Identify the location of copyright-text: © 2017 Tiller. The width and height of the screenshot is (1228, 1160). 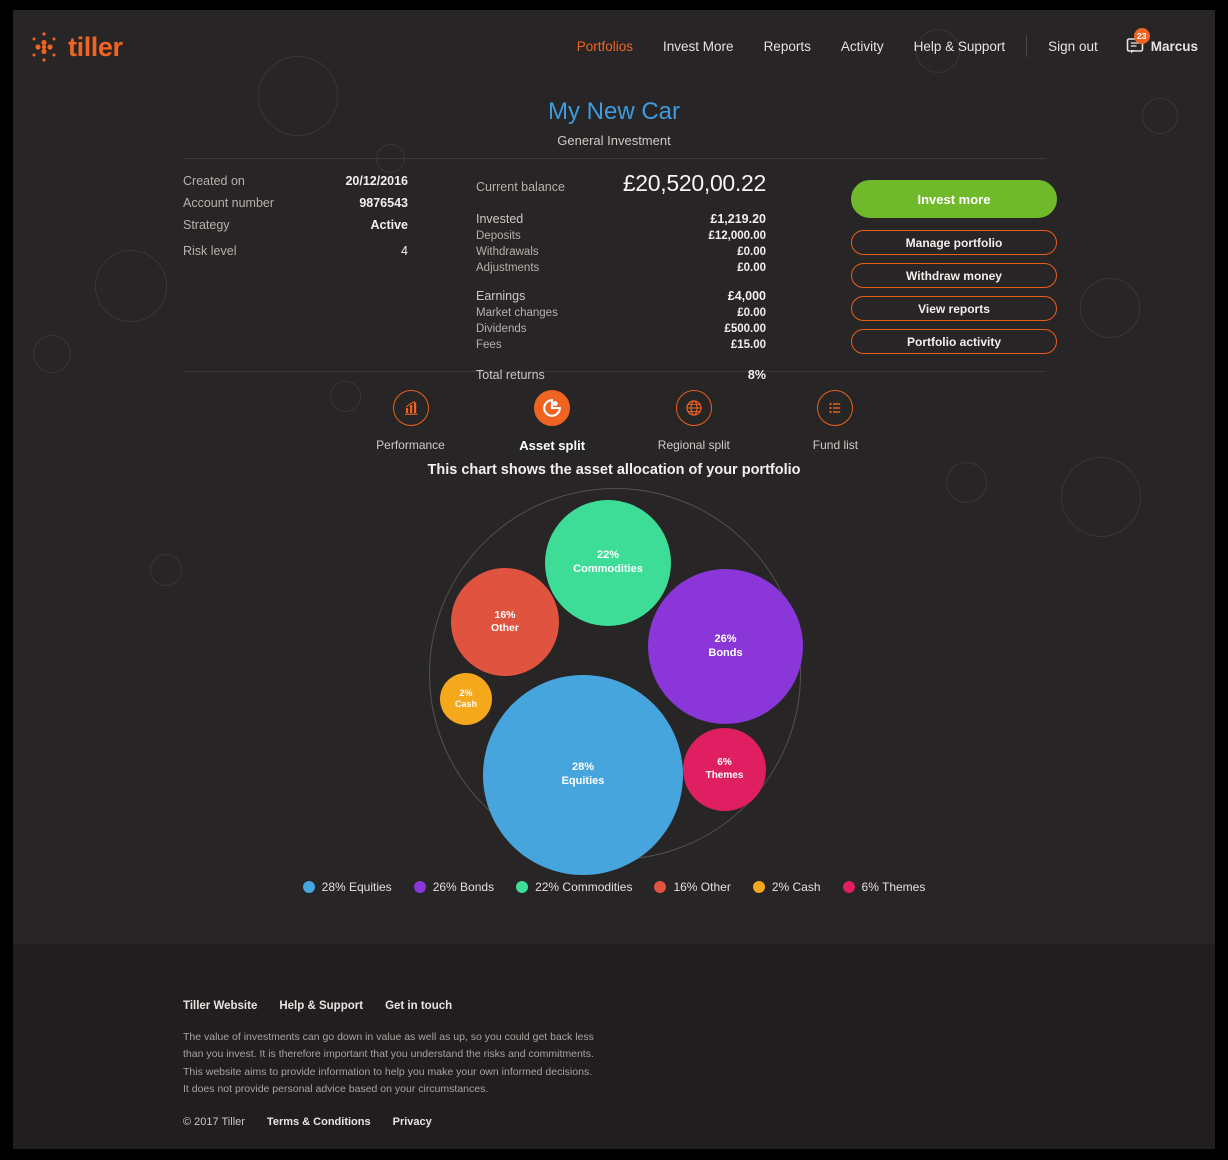
(214, 1122).